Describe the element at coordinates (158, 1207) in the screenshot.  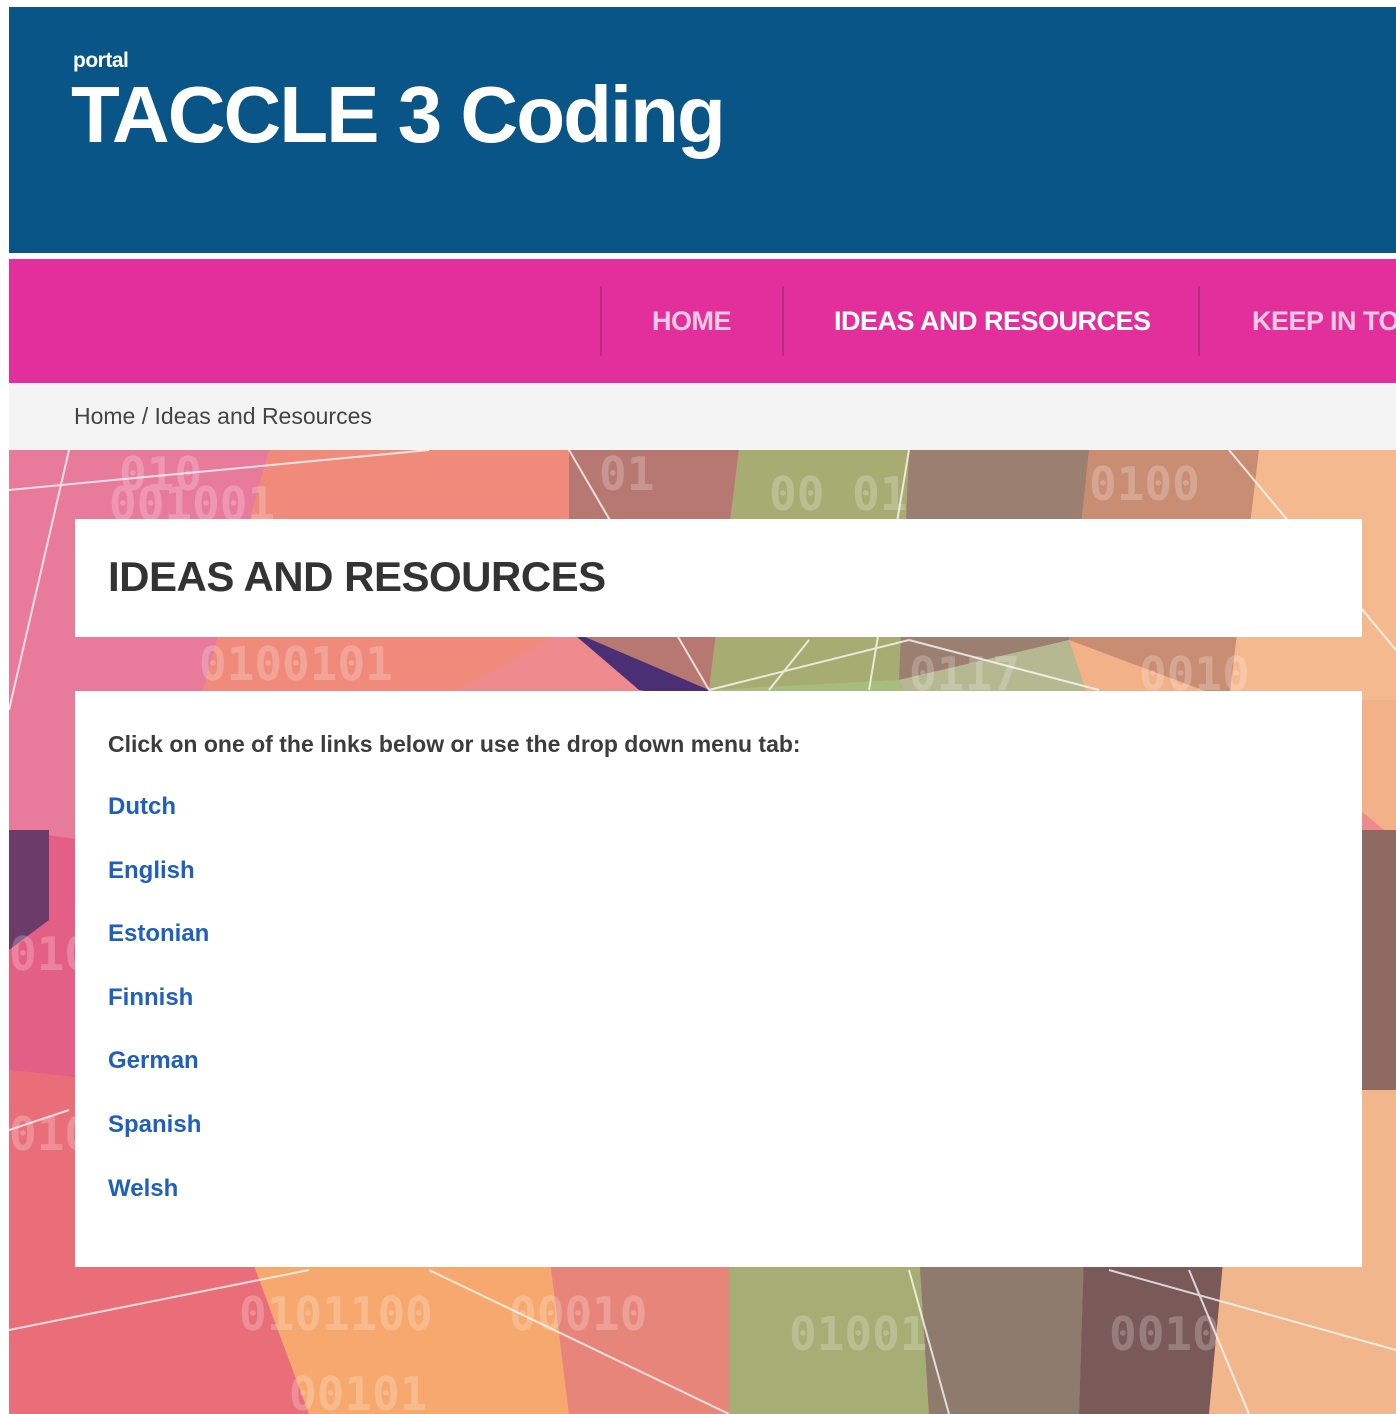
I see `list-item: Welsh` at that location.